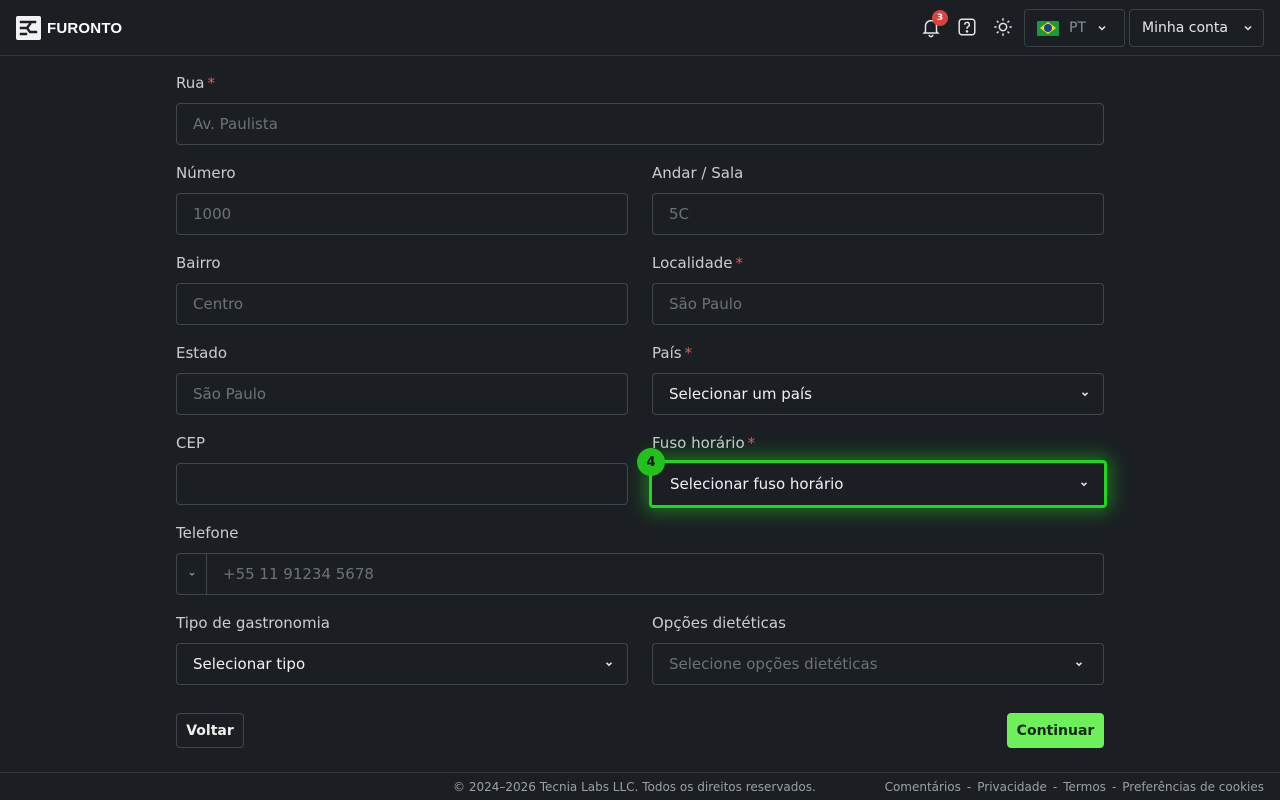  Describe the element at coordinates (878, 304) in the screenshot. I see `locality-input` at that location.